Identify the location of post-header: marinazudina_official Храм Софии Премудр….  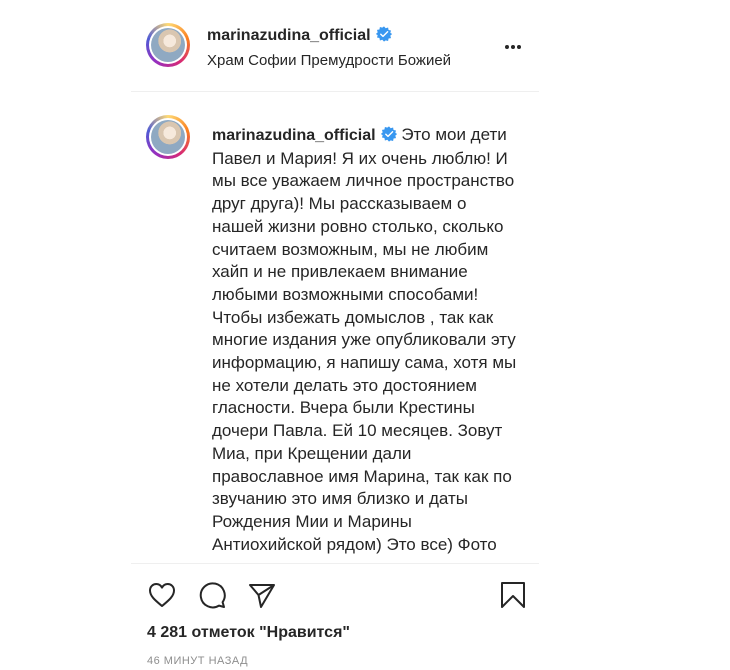
(335, 46).